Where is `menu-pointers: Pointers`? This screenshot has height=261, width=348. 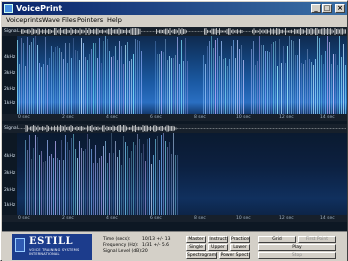 menu-pointers: Pointers is located at coordinates (90, 20).